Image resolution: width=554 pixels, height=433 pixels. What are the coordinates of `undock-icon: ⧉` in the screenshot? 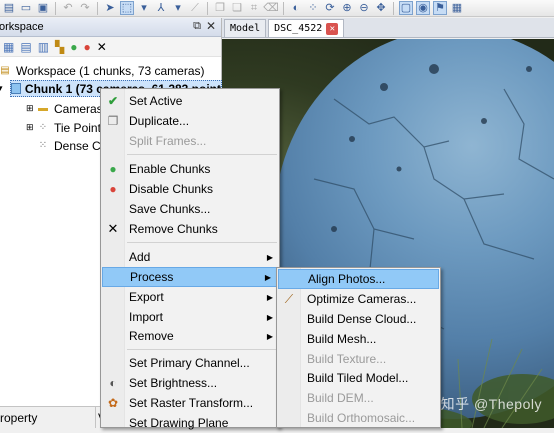 It's located at (197, 26).